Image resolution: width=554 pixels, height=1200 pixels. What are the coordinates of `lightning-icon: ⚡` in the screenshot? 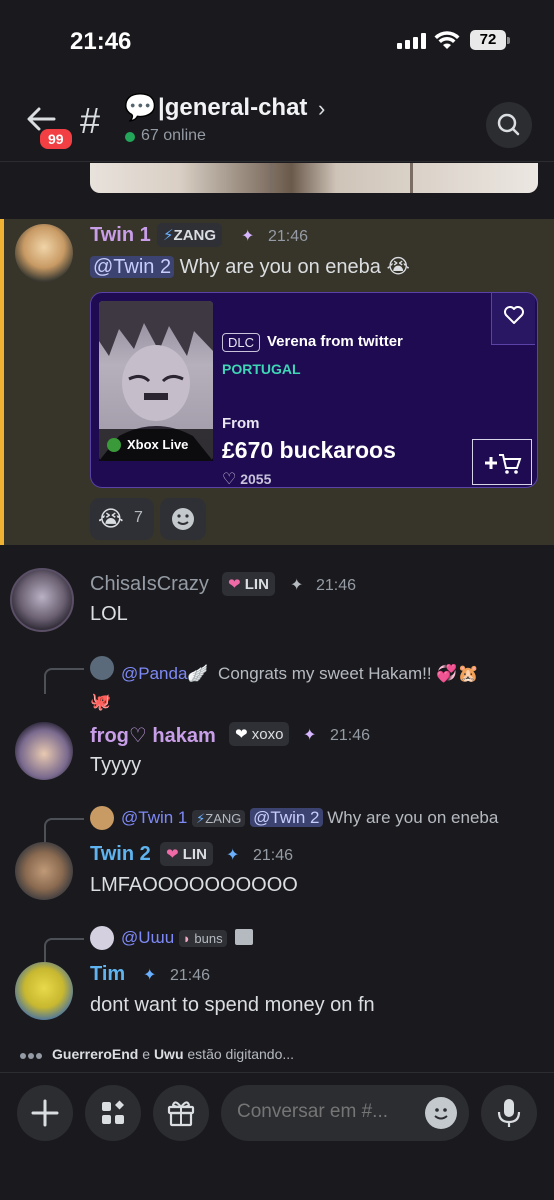 It's located at (168, 235).